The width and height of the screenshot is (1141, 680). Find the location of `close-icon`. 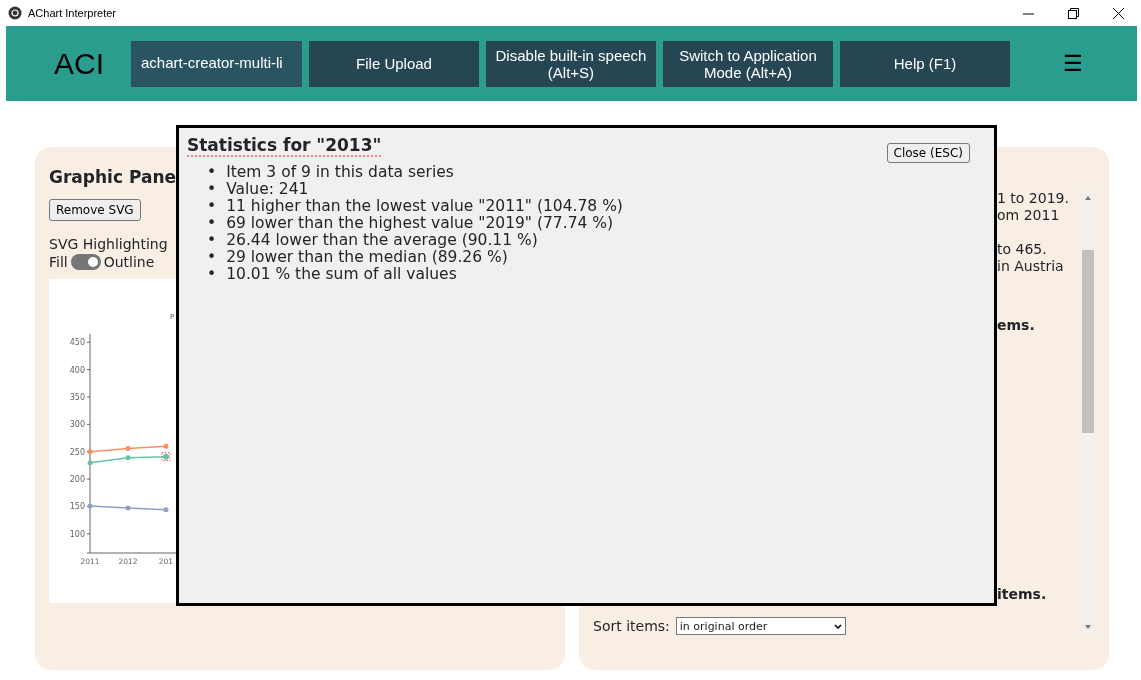

close-icon is located at coordinates (1118, 13).